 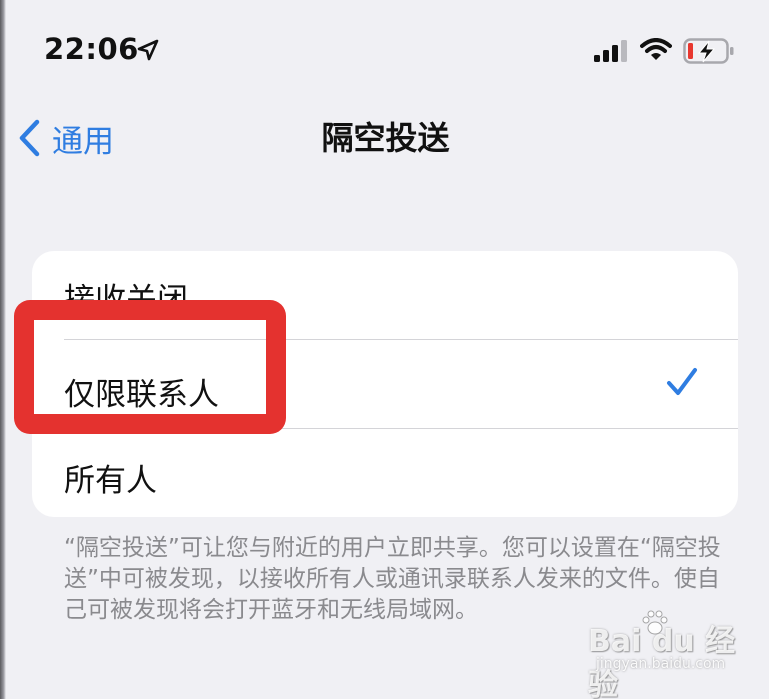 What do you see at coordinates (610, 51) in the screenshot?
I see `cellular-signal-icon` at bounding box center [610, 51].